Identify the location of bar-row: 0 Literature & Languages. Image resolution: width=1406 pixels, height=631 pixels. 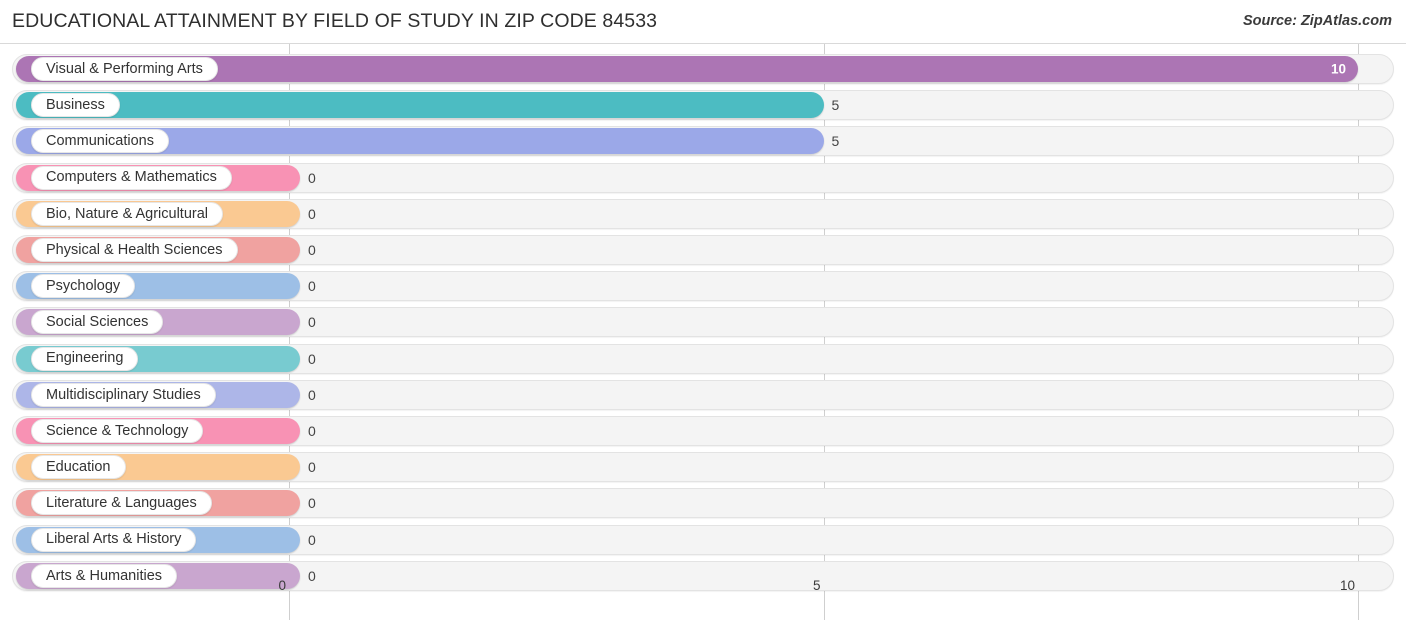
(703, 503).